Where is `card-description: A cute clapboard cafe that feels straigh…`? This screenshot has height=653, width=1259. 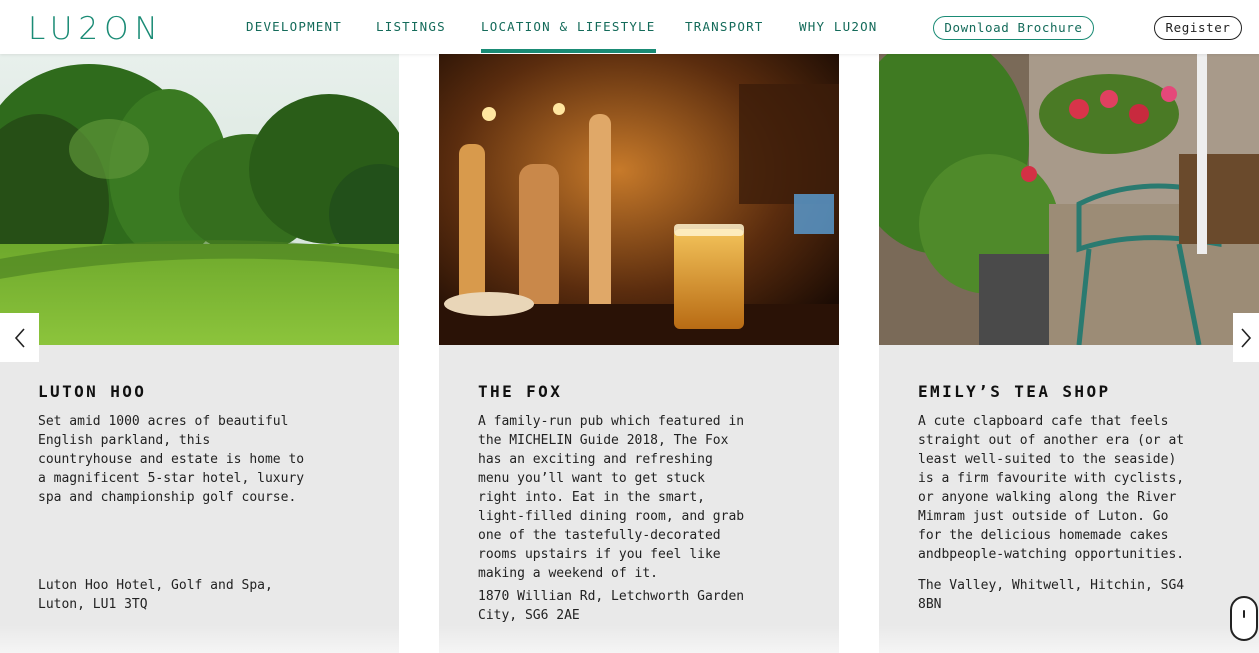
card-description: A cute clapboard cafe that feels straigh… is located at coordinates (1051, 488).